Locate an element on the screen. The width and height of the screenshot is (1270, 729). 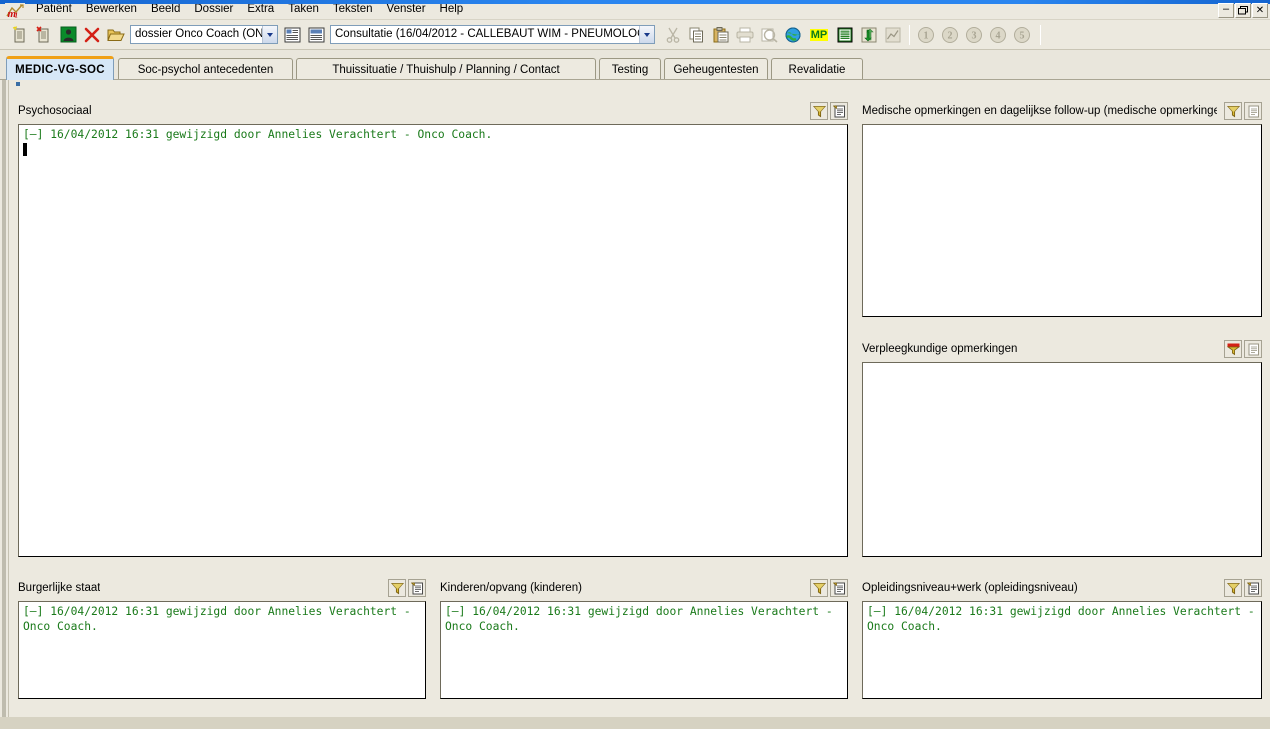
numbered-button-5: 5 is located at coordinates (1022, 35).